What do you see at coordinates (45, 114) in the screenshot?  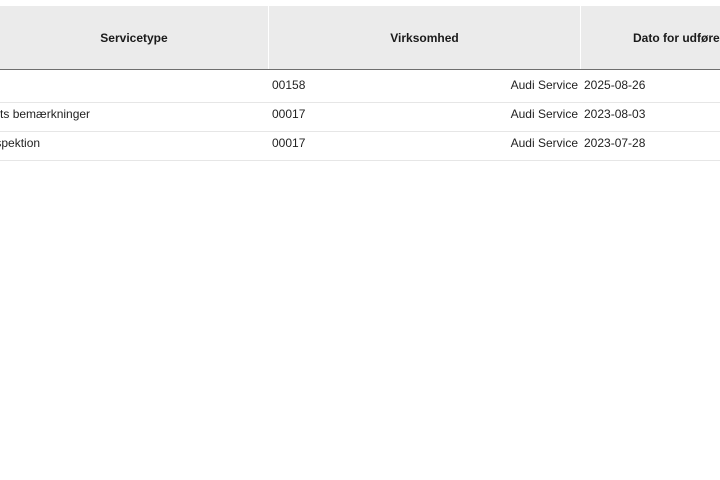 I see `cell-servicetype-text: edets bemærkninger` at bounding box center [45, 114].